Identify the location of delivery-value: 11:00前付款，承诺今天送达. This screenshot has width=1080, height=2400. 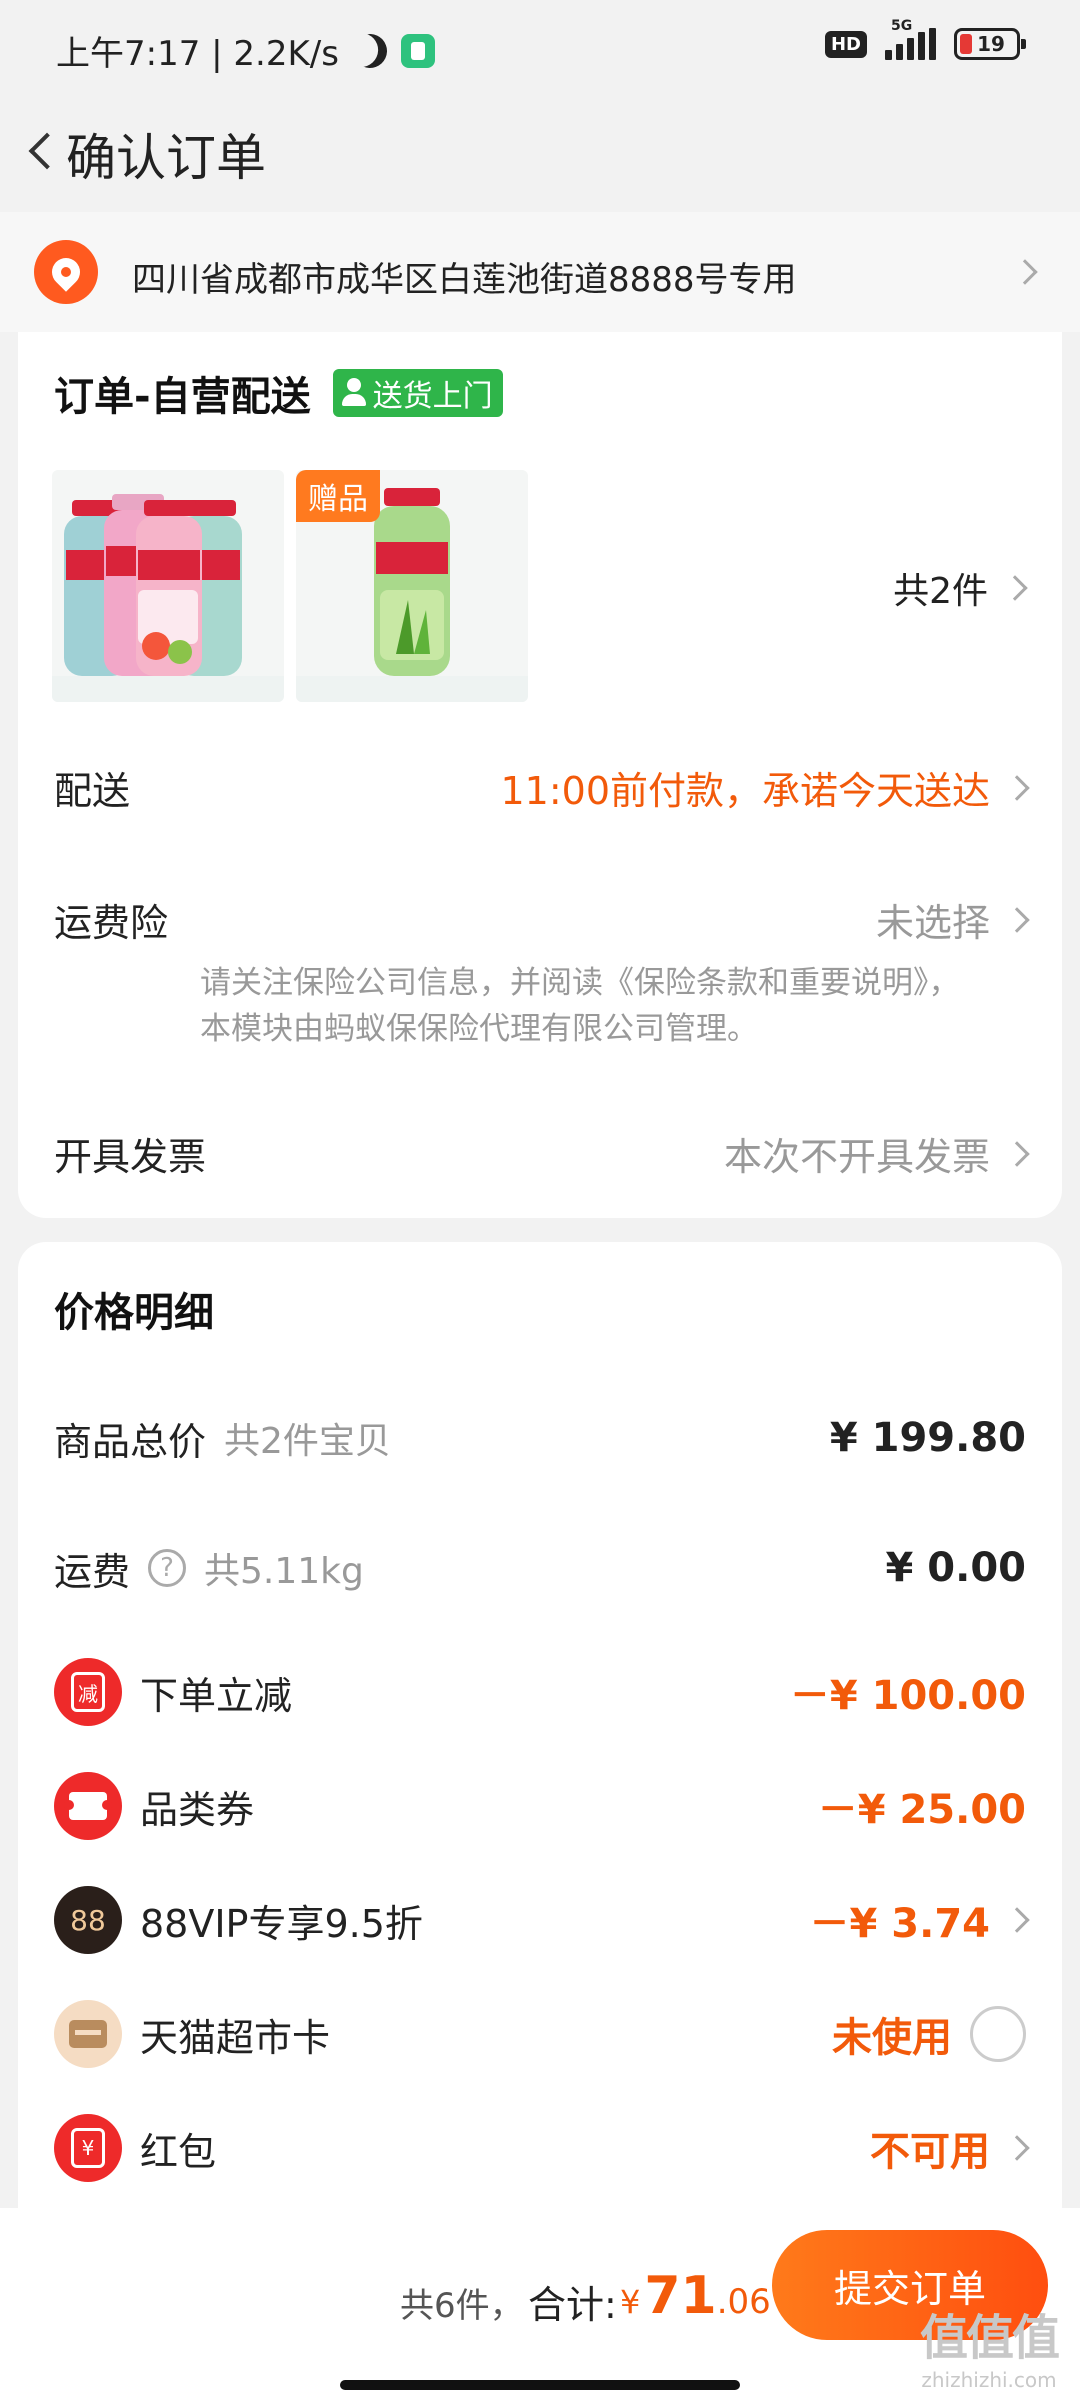
(745, 791).